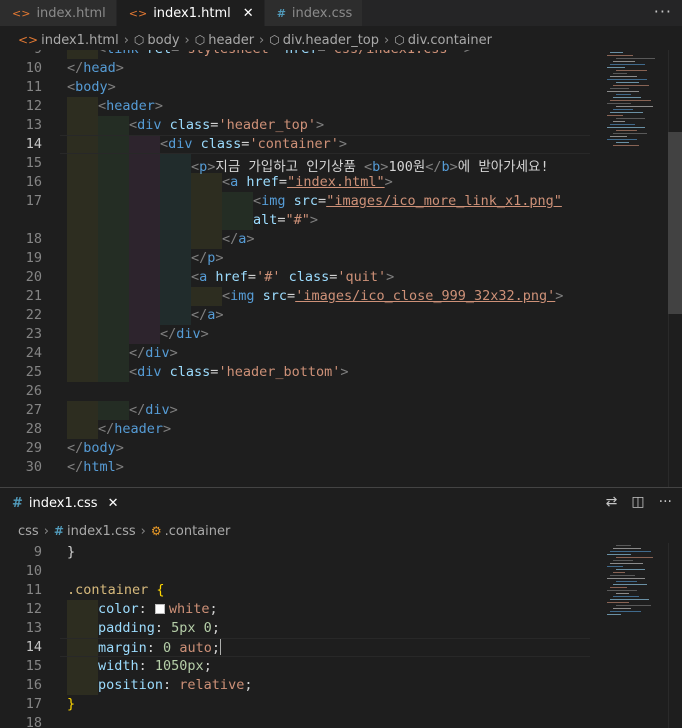  Describe the element at coordinates (33, 571) in the screenshot. I see `line-number: 10` at that location.